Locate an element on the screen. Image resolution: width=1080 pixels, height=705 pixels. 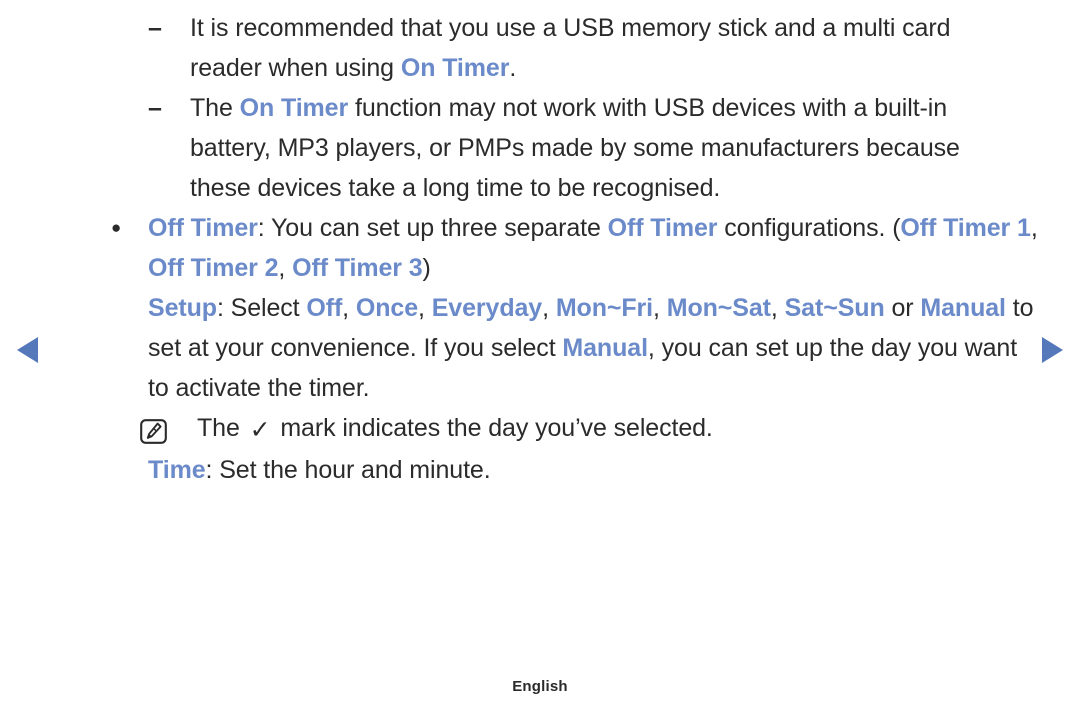
setup-text-4: , is located at coordinates (549, 308).